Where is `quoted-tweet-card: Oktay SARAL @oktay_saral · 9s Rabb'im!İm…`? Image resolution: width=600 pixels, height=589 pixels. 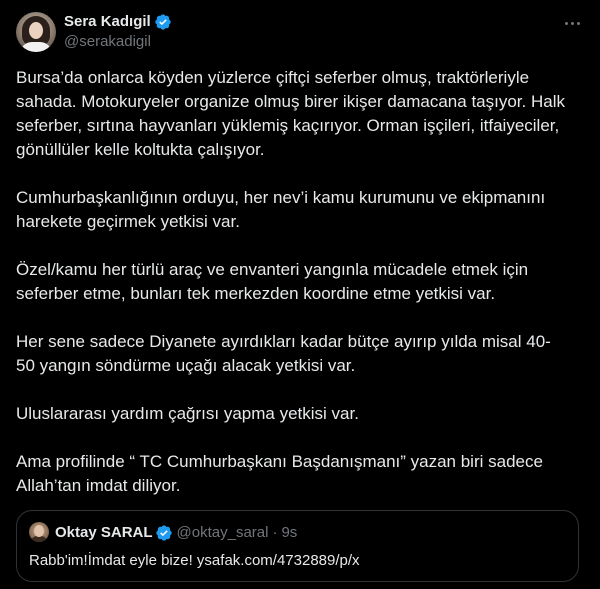 quoted-tweet-card: Oktay SARAL @oktay_saral · 9s Rabb'im!İm… is located at coordinates (297, 546).